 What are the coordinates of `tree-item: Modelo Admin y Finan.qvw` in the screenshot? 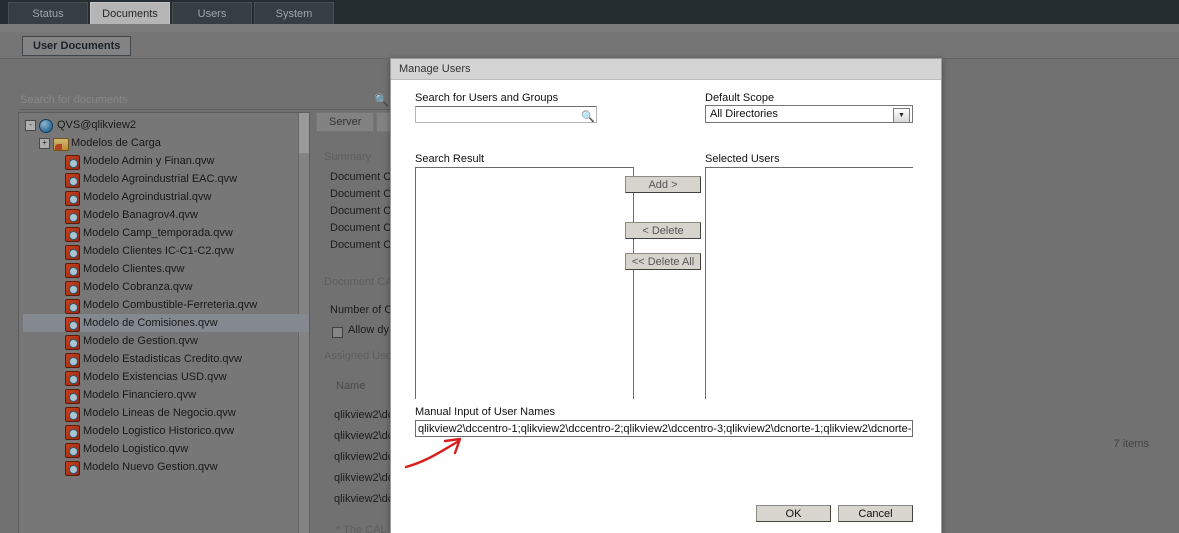 It's located at (166, 161).